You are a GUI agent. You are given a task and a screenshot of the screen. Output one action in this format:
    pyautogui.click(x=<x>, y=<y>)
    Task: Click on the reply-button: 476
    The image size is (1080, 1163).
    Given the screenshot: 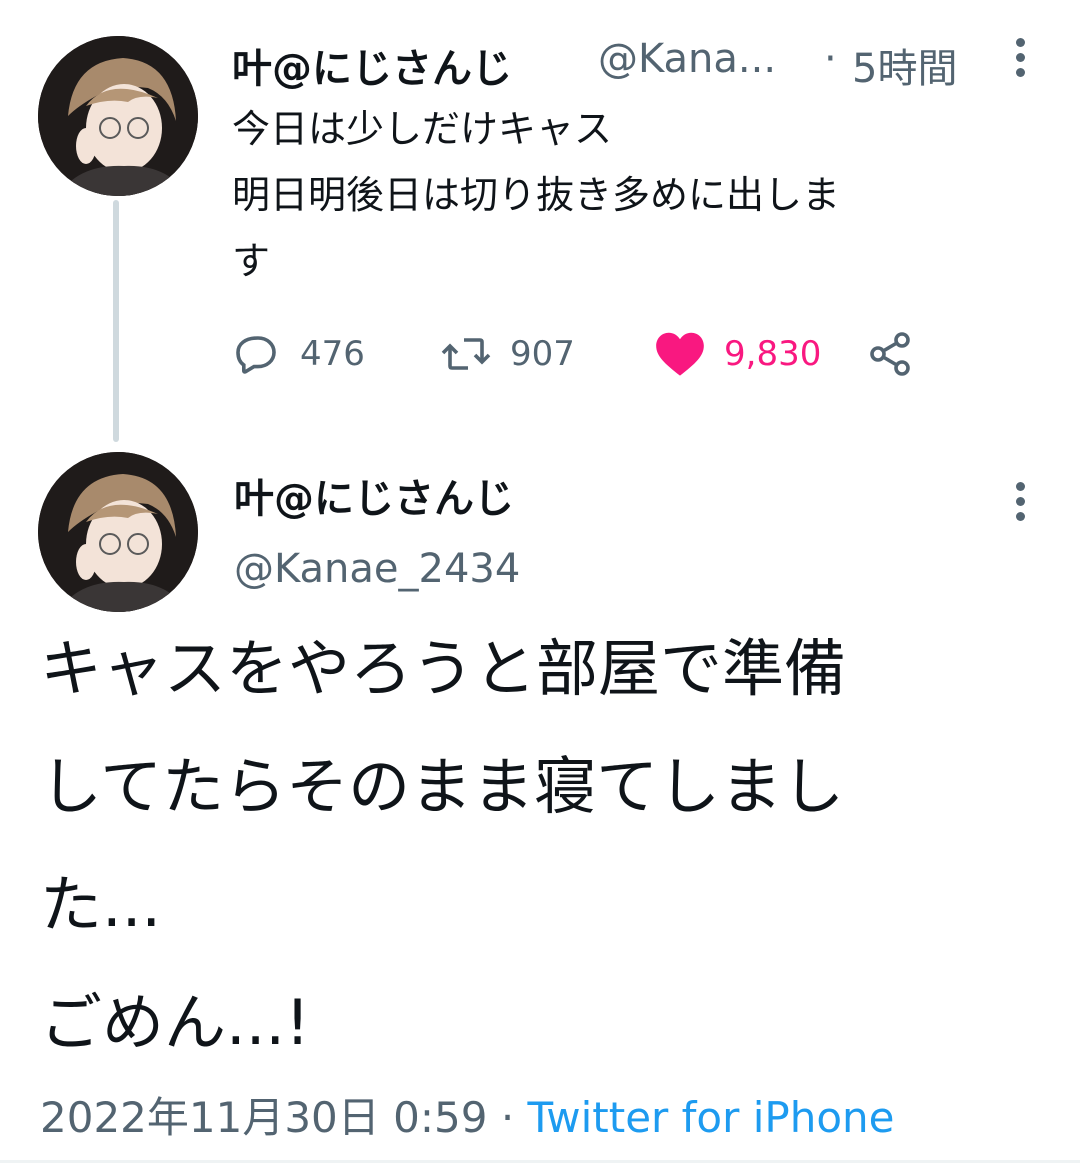 What is the action you would take?
    pyautogui.click(x=299, y=354)
    